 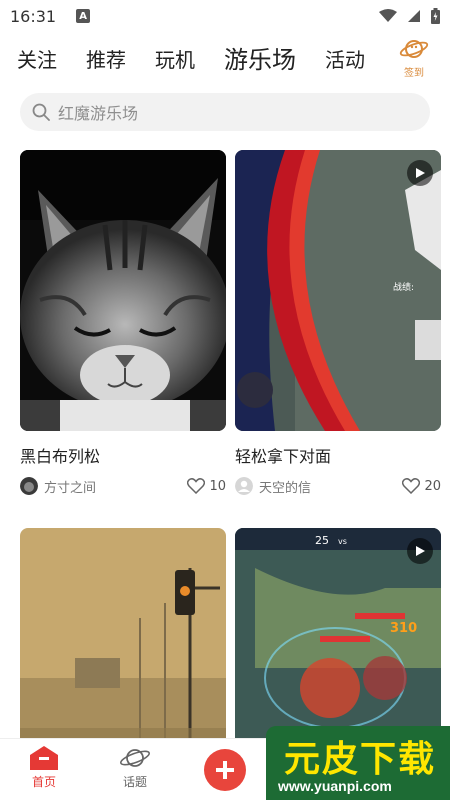 What do you see at coordinates (403, 287) in the screenshot?
I see `game-stats-label: 战绩:` at bounding box center [403, 287].